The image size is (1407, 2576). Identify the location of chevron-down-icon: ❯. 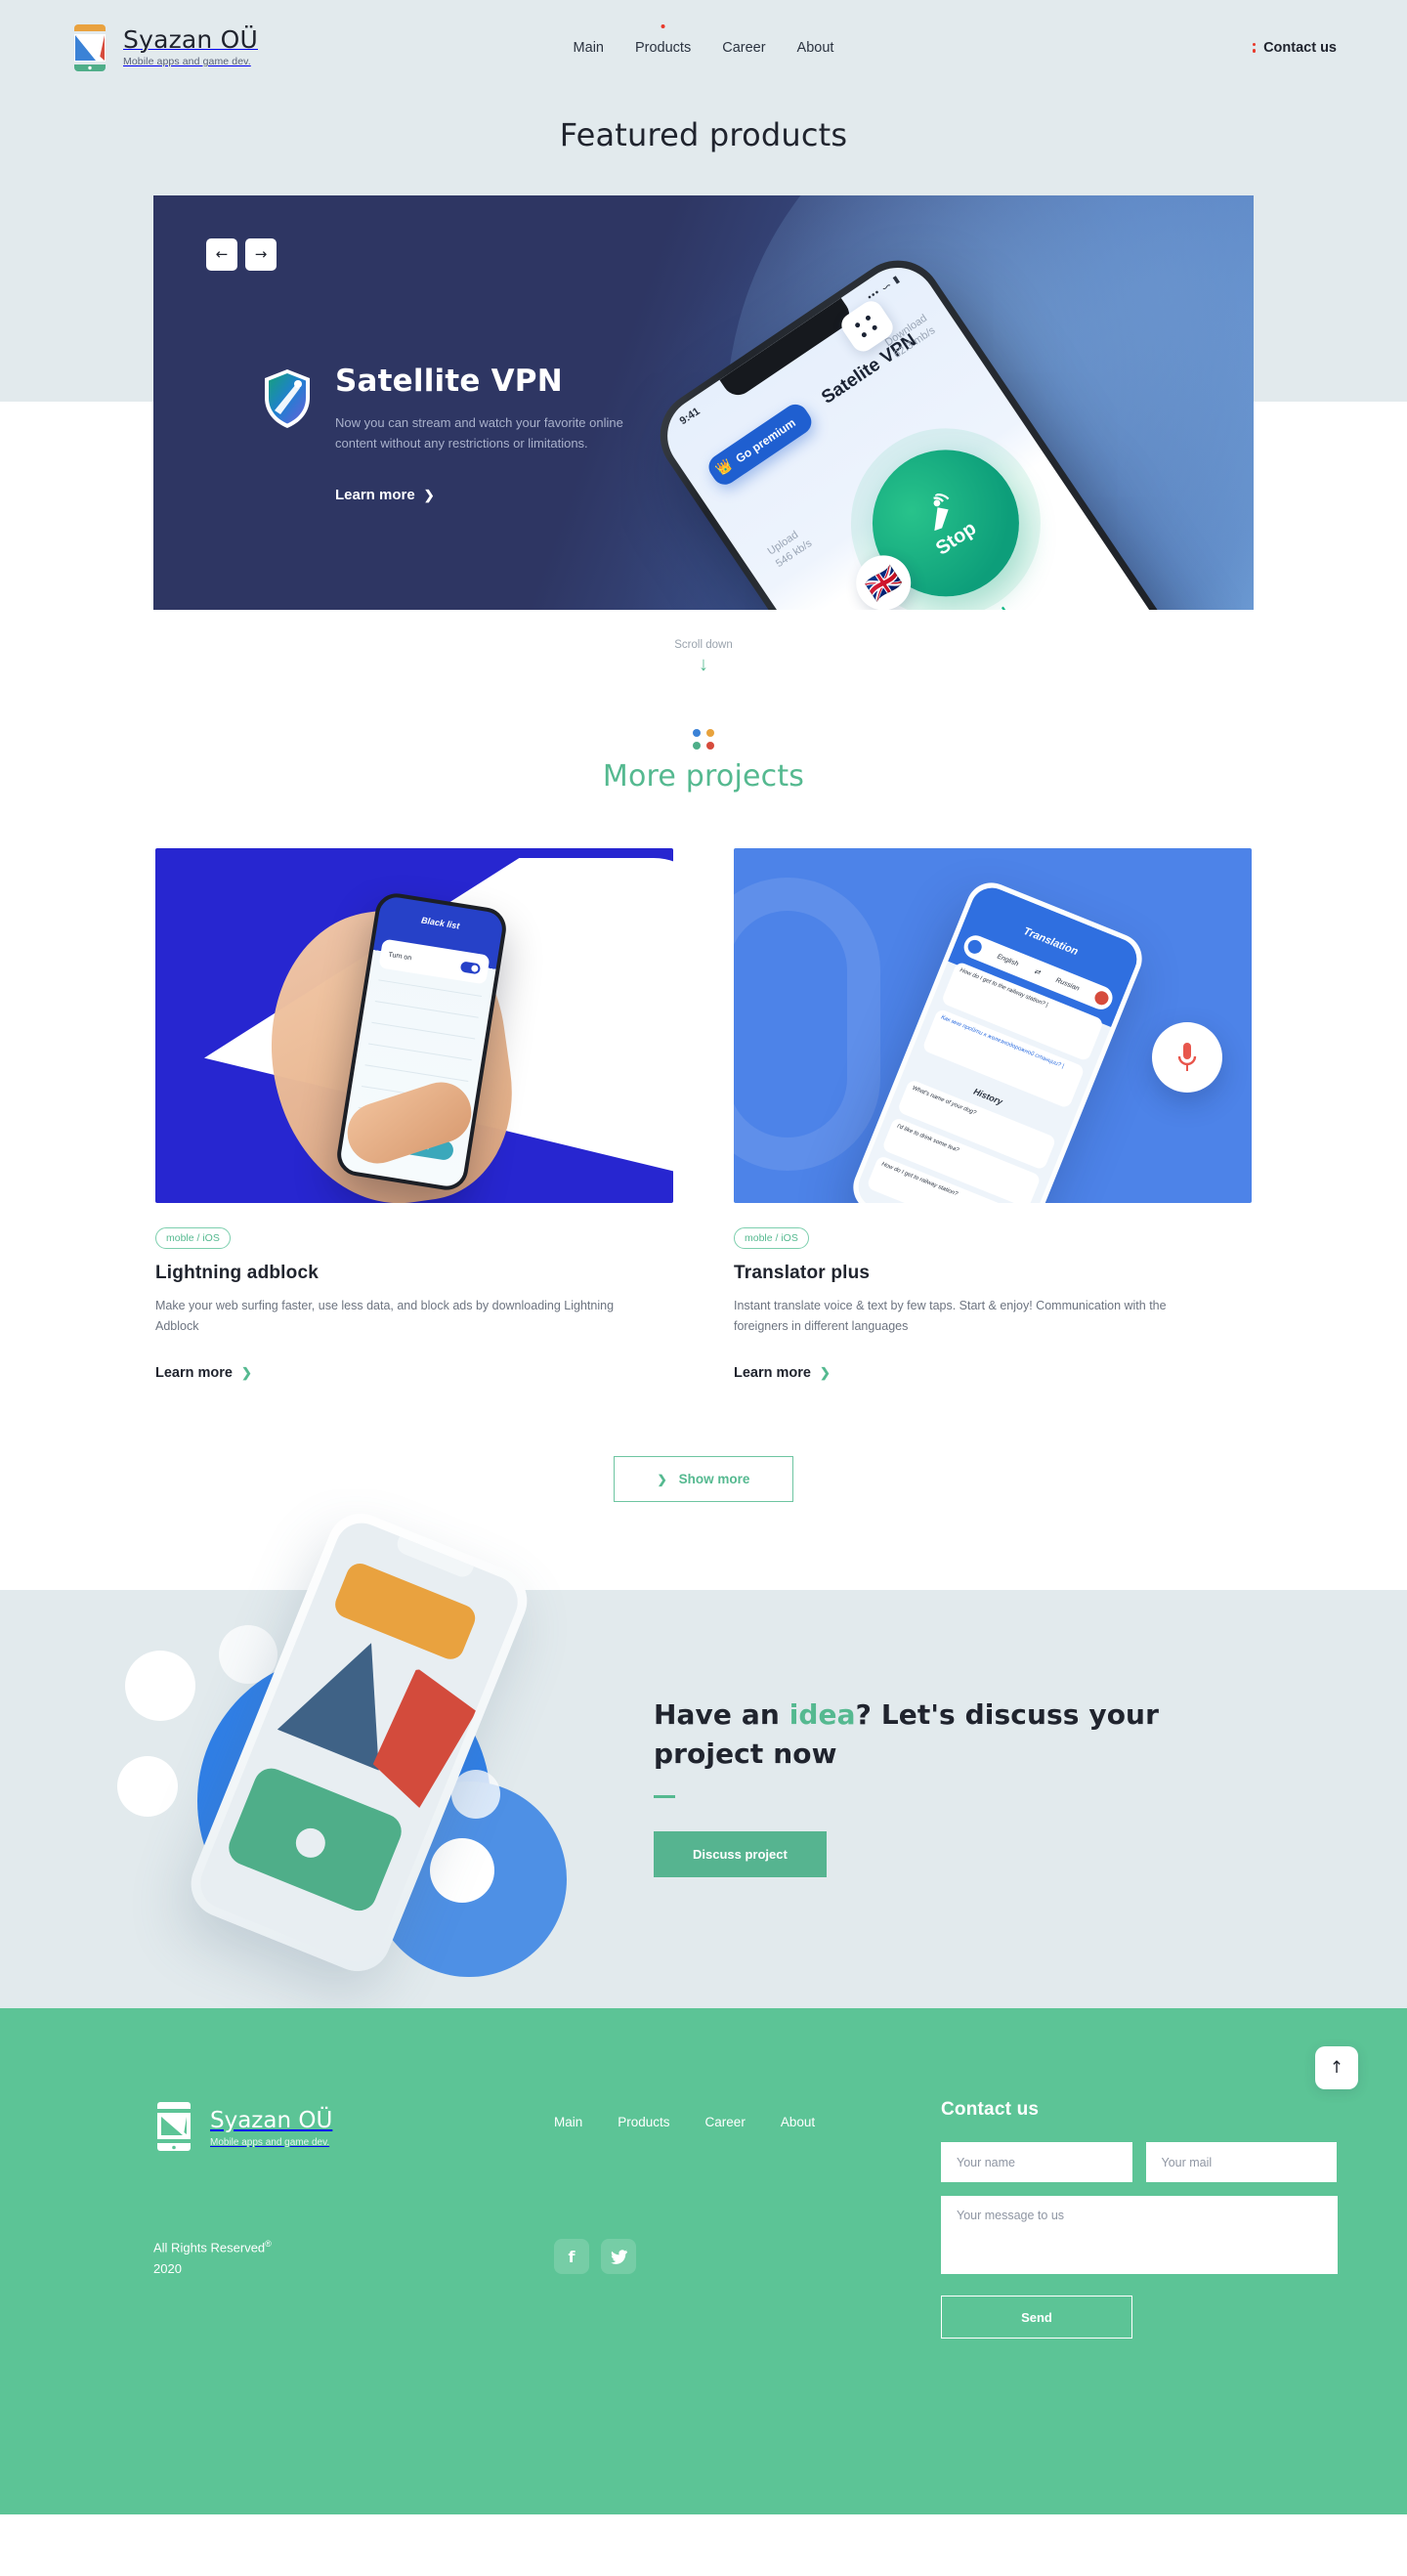
(662, 1479).